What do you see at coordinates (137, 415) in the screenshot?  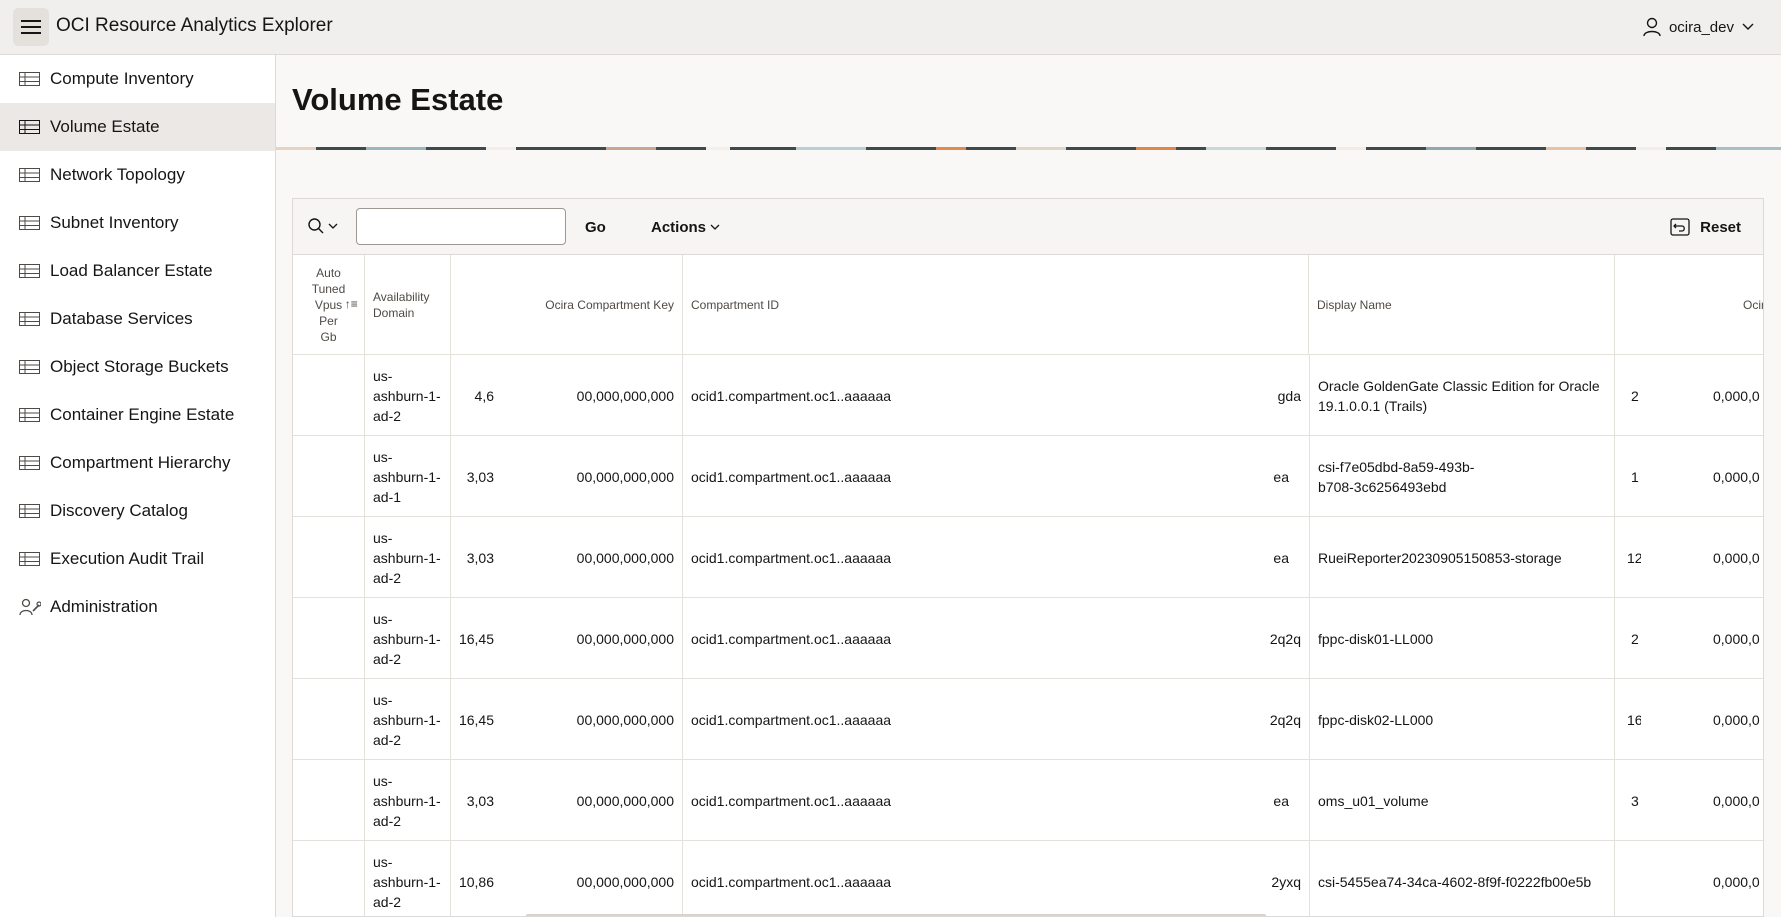 I see `sidebar-item-container-engine-estate: Container Engine Estate` at bounding box center [137, 415].